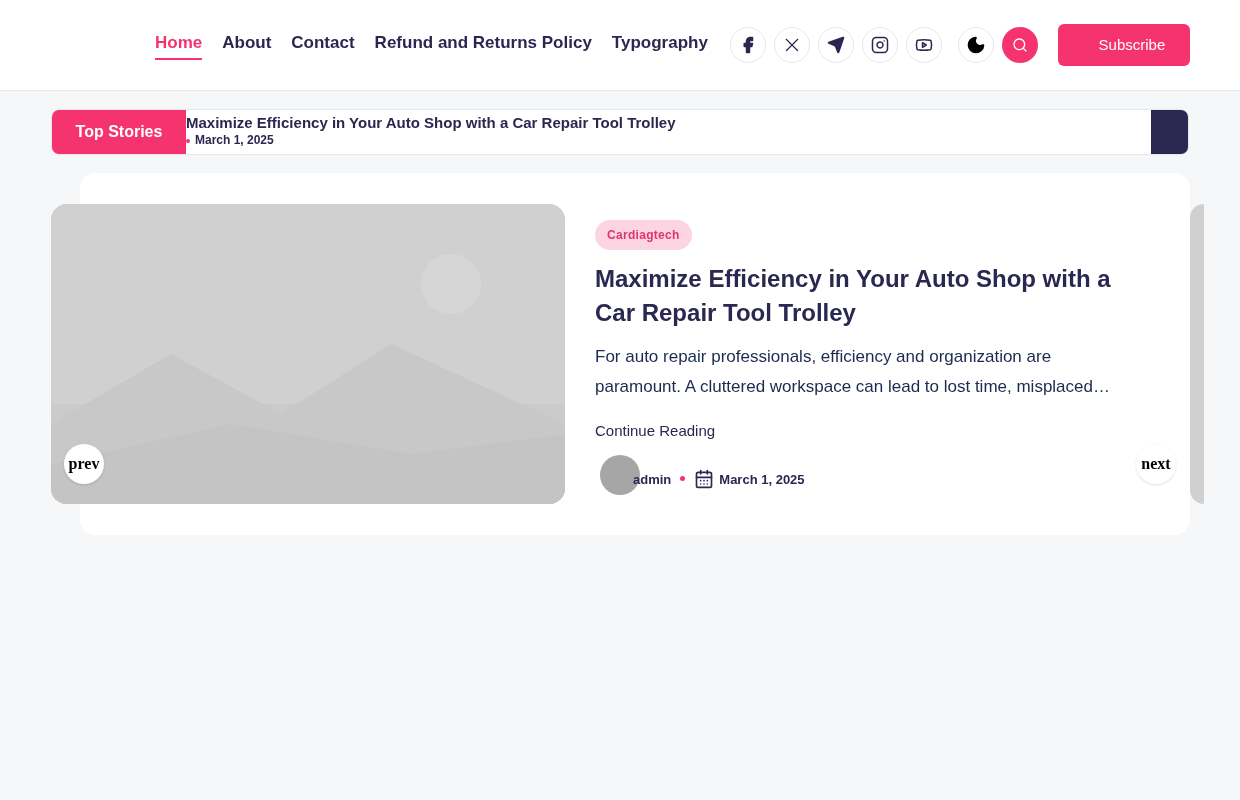  What do you see at coordinates (483, 45) in the screenshot?
I see `nav-link: Refund and Returns Policy` at bounding box center [483, 45].